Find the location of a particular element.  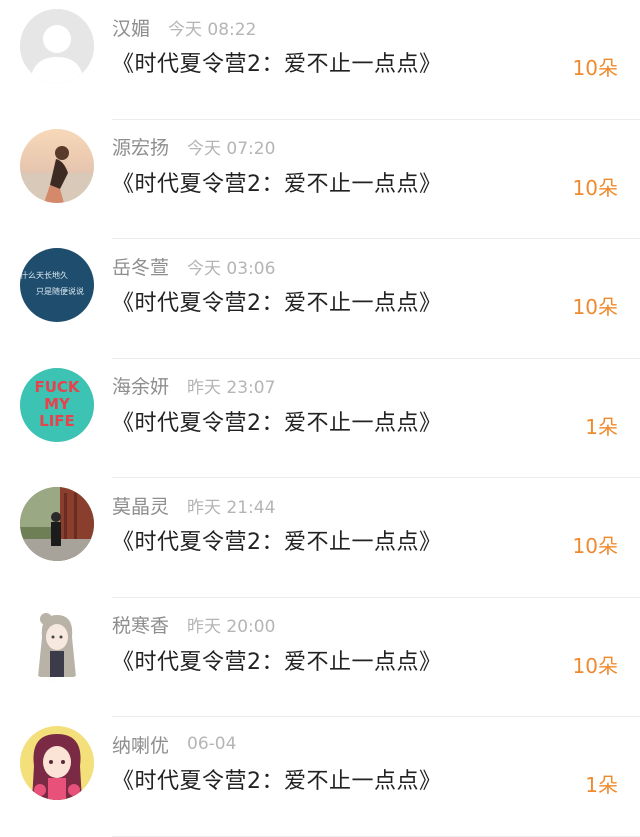

timestamp: 今天 07:20 is located at coordinates (231, 149).